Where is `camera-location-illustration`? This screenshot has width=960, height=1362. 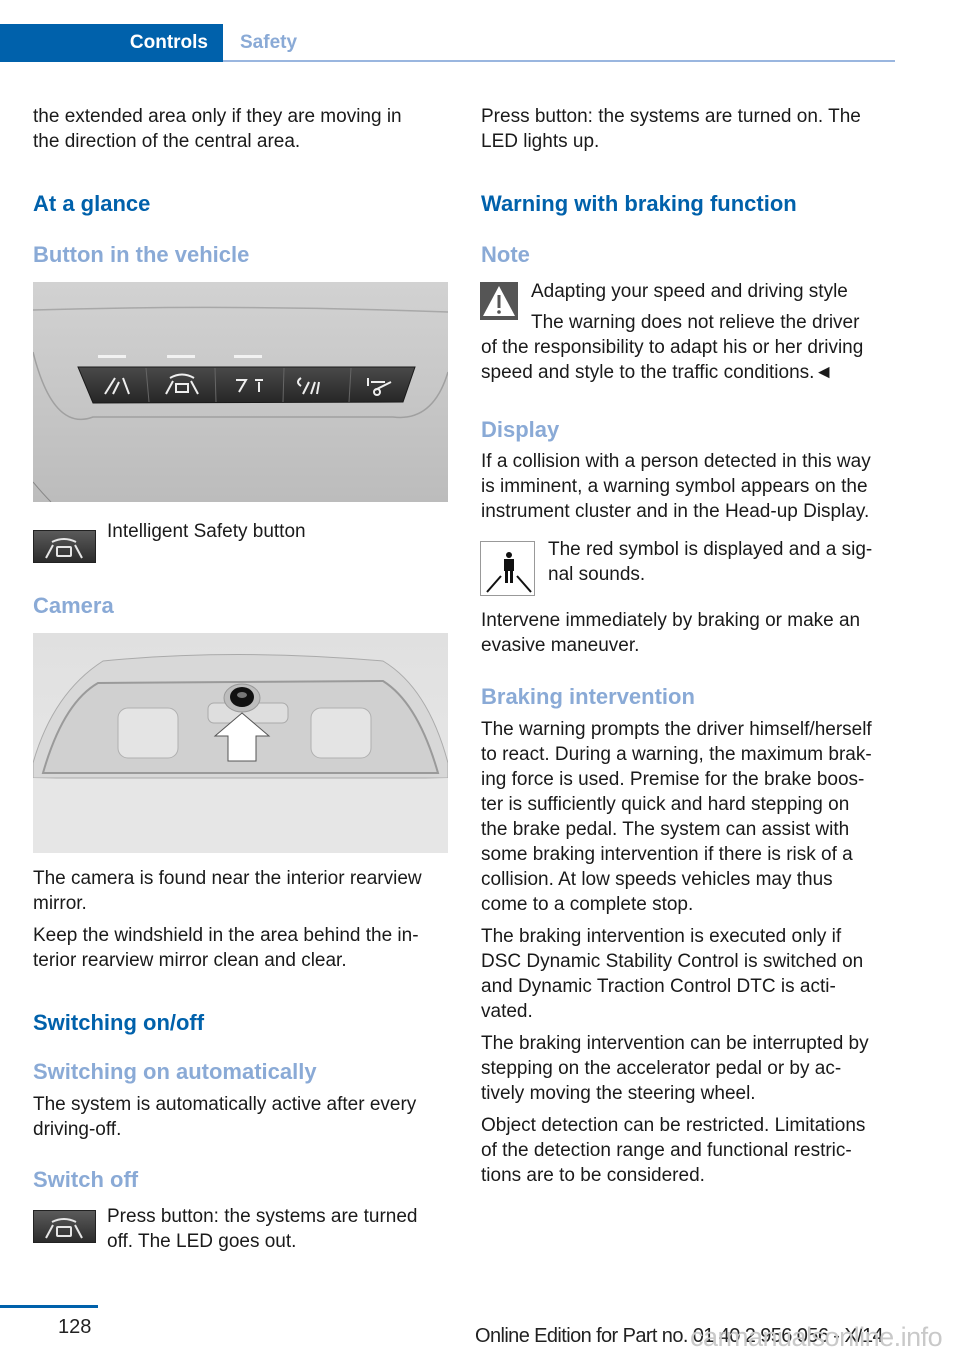 camera-location-illustration is located at coordinates (240, 743).